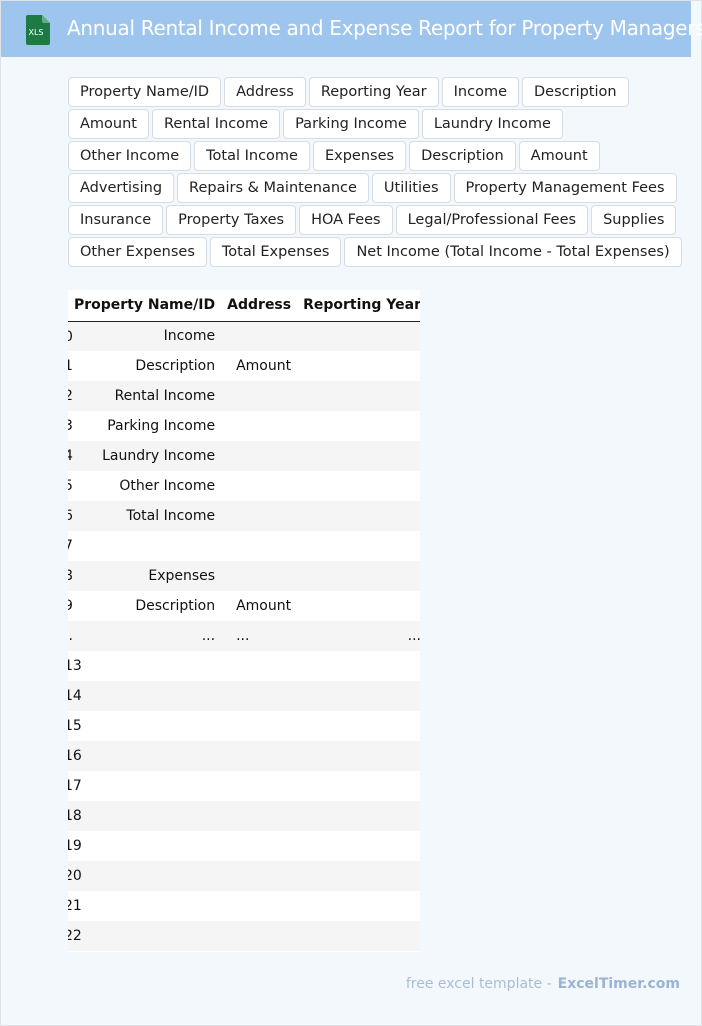  What do you see at coordinates (351, 124) in the screenshot?
I see `field-chip: Parking Income` at bounding box center [351, 124].